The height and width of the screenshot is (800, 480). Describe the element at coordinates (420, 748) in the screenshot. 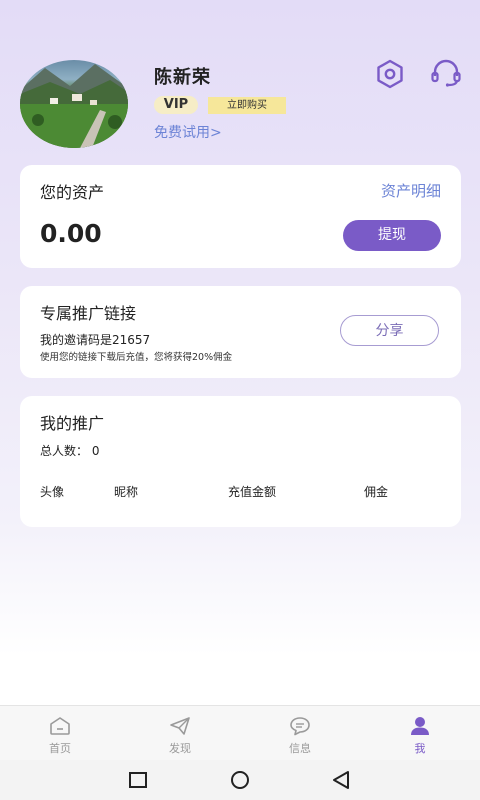

I see `tab-me-label: 我` at that location.